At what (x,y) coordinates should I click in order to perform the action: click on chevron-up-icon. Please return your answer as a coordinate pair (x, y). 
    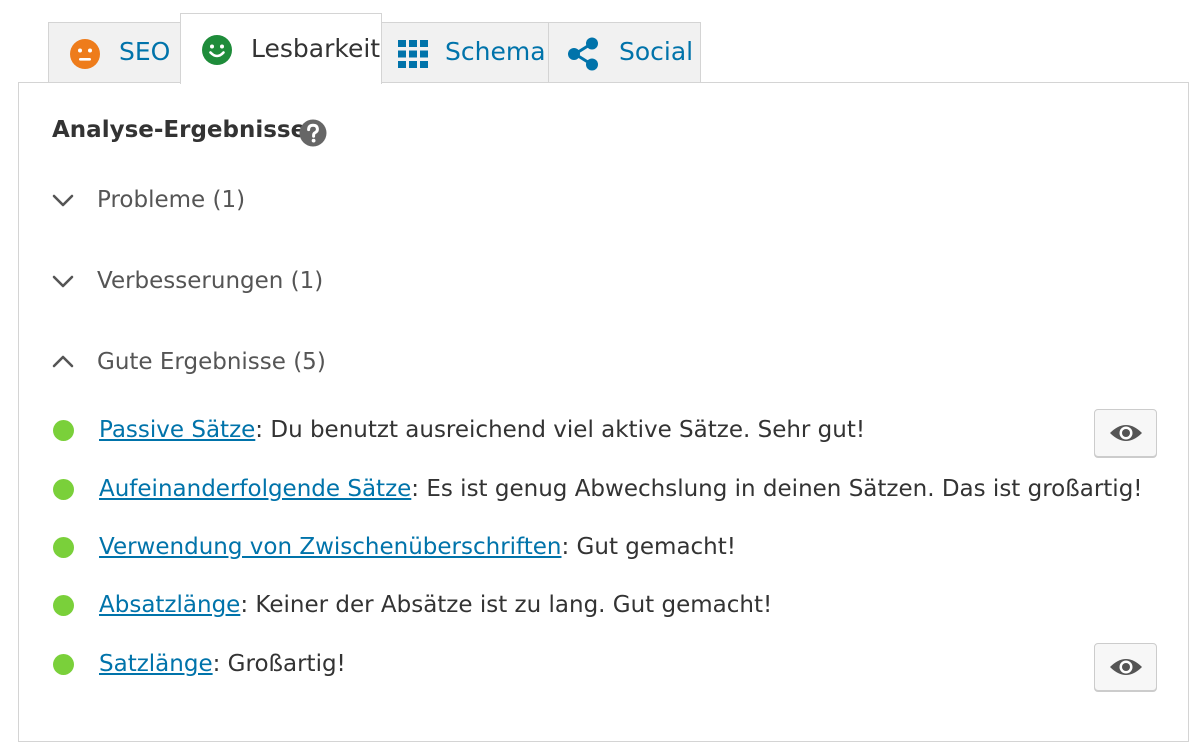
    Looking at the image, I should click on (63, 361).